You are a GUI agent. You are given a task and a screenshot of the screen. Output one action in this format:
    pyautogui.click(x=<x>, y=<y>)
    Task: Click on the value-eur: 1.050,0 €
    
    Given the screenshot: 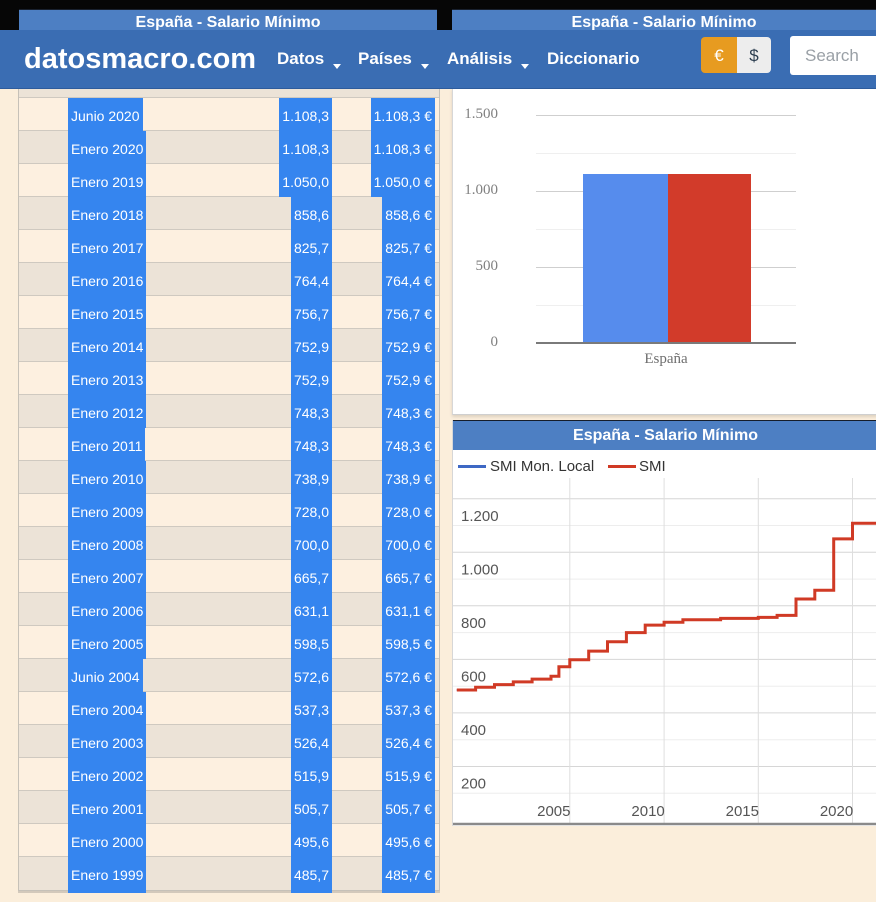 What is the action you would take?
    pyautogui.click(x=402, y=182)
    